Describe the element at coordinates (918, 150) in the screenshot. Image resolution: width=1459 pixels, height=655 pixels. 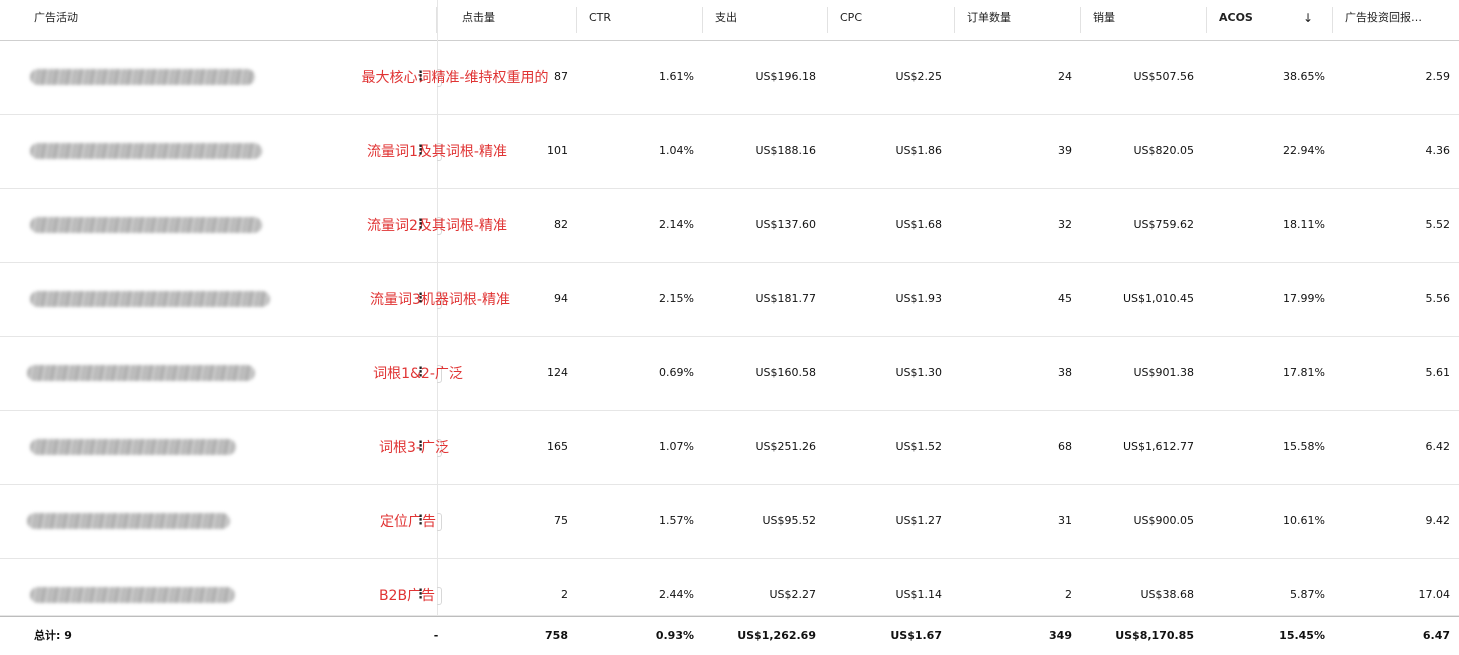
I see `cell-cpc: US$1.86` at that location.